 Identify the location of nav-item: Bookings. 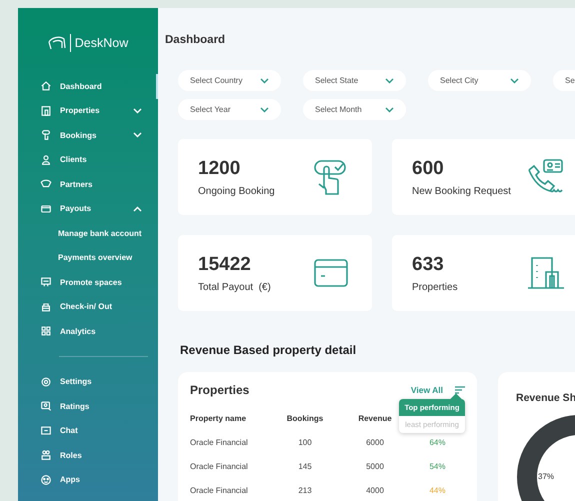
(88, 135).